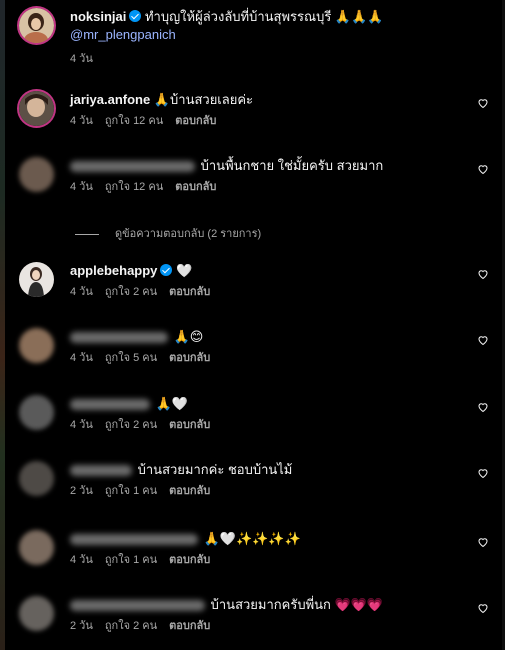  I want to click on caption-time: 4 วัน, so click(81, 59).